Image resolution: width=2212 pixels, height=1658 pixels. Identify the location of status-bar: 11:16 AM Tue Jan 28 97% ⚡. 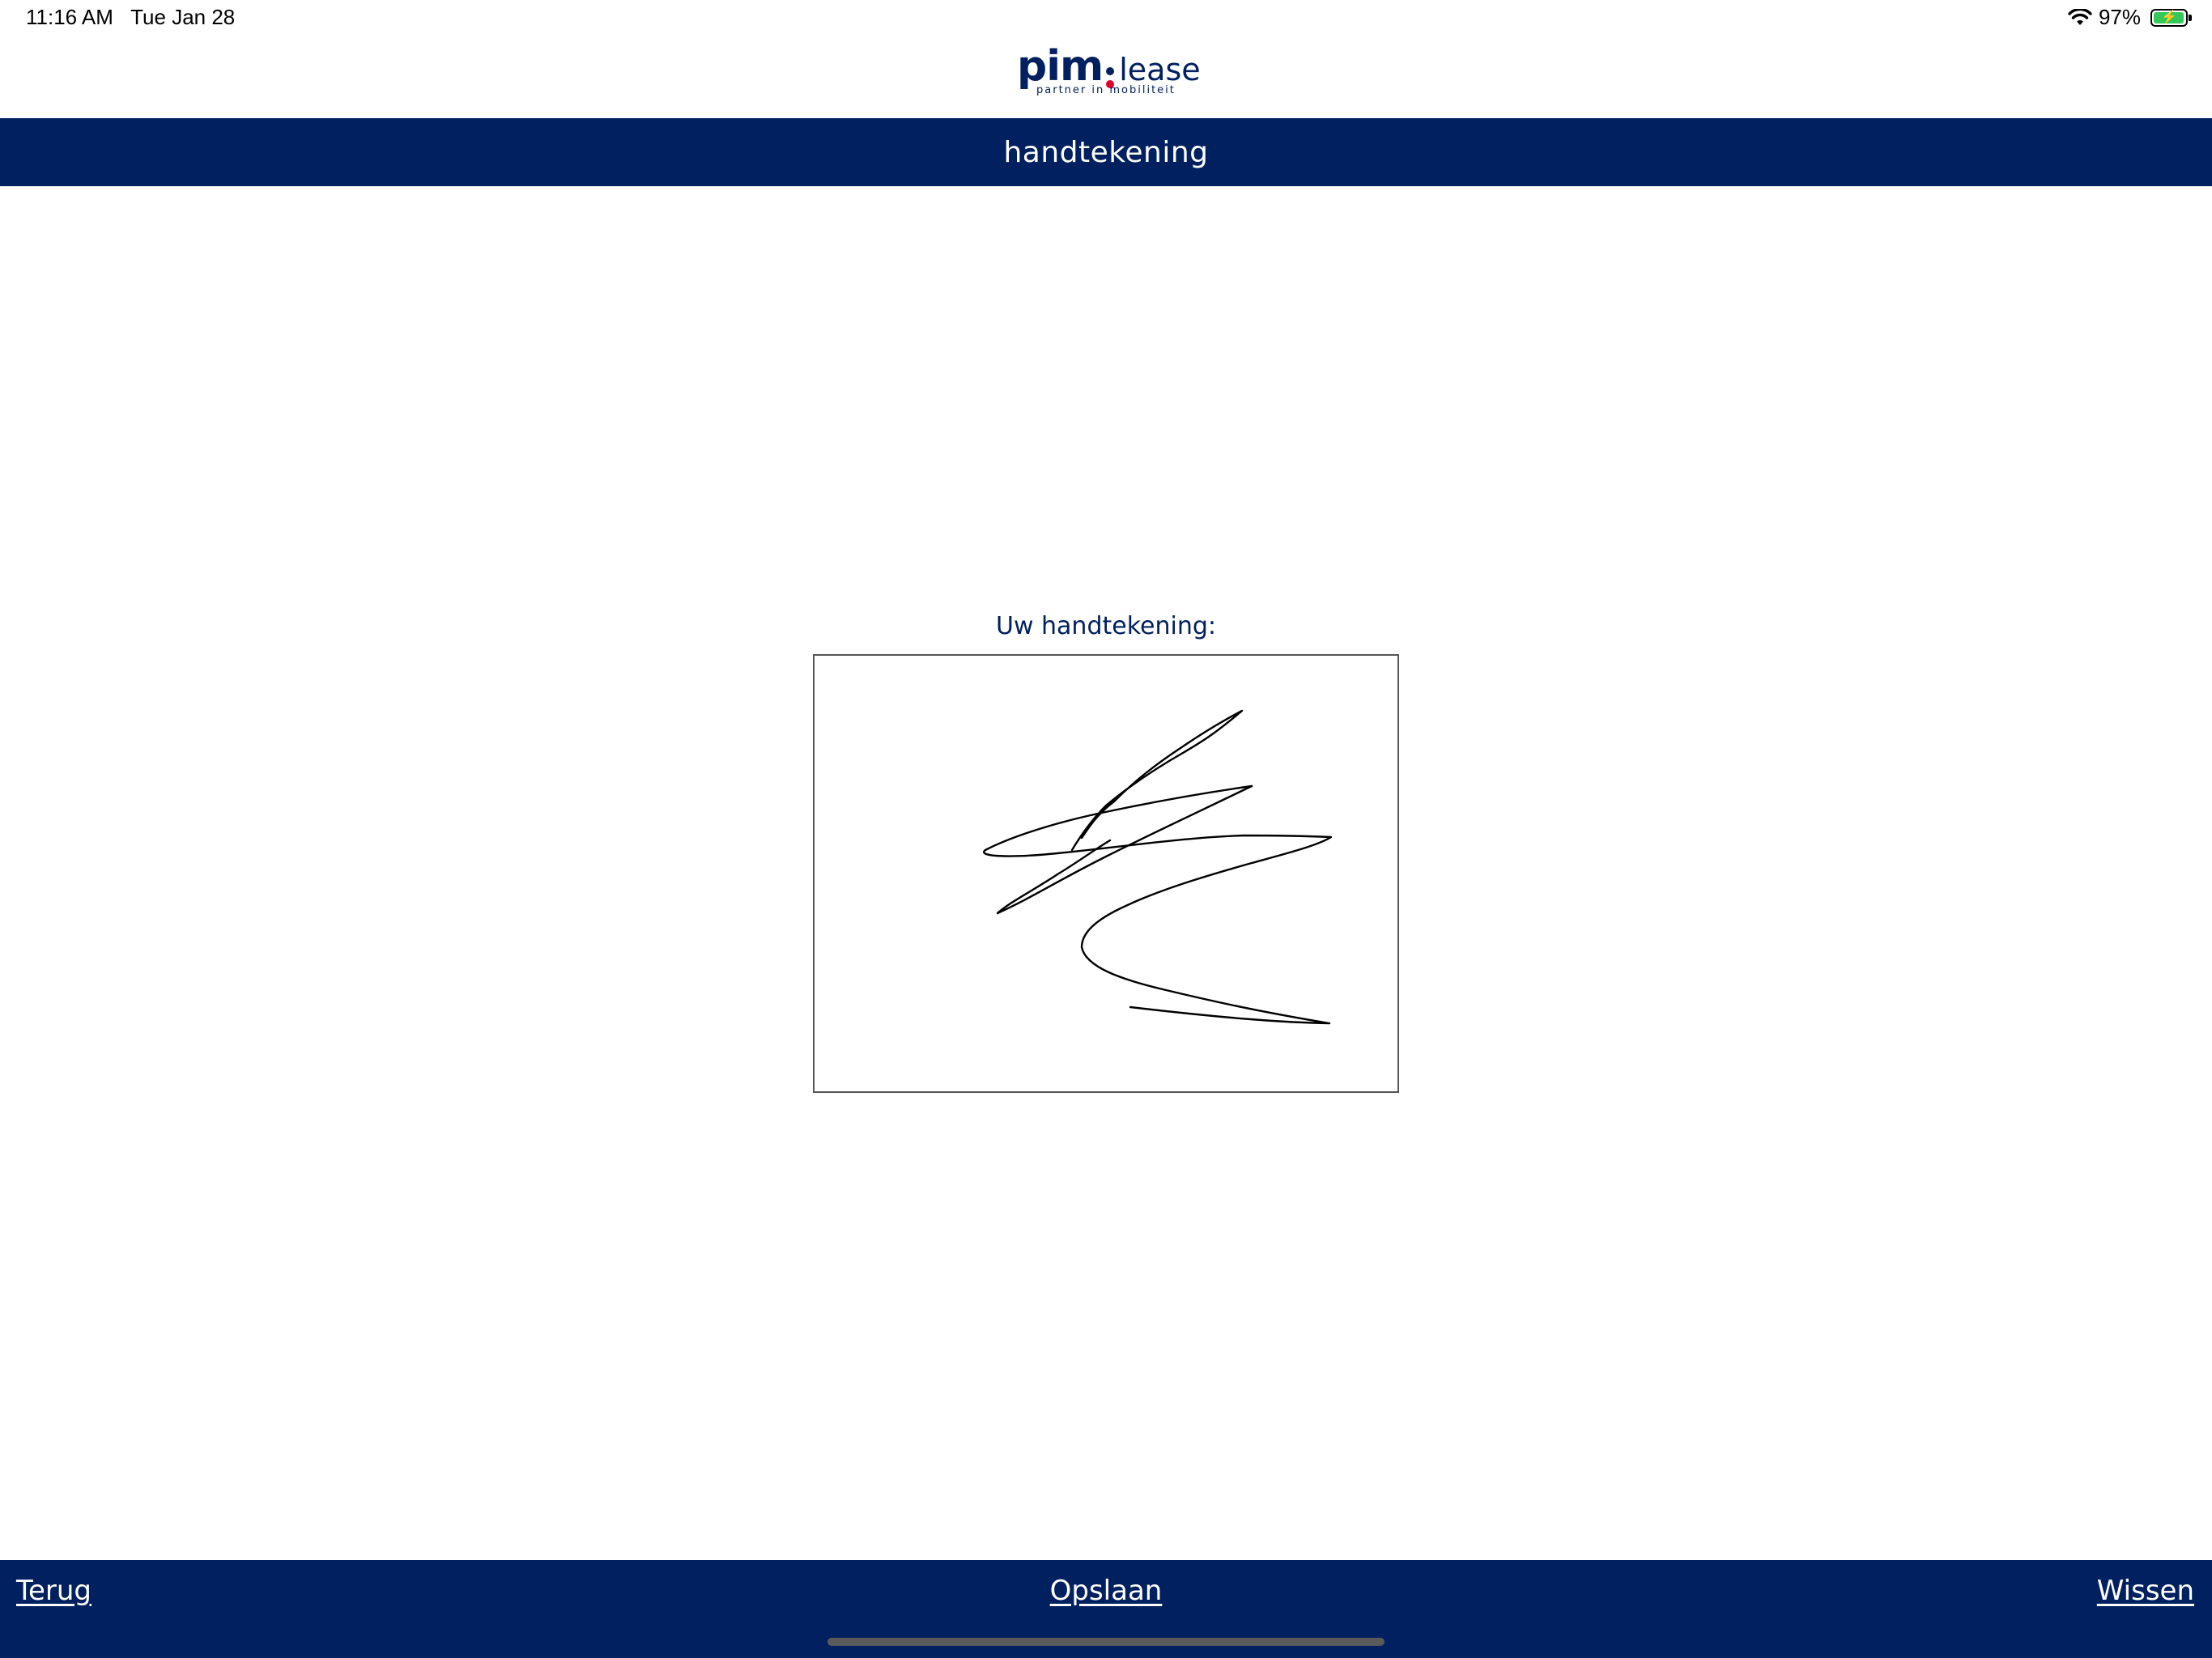
(1106, 19).